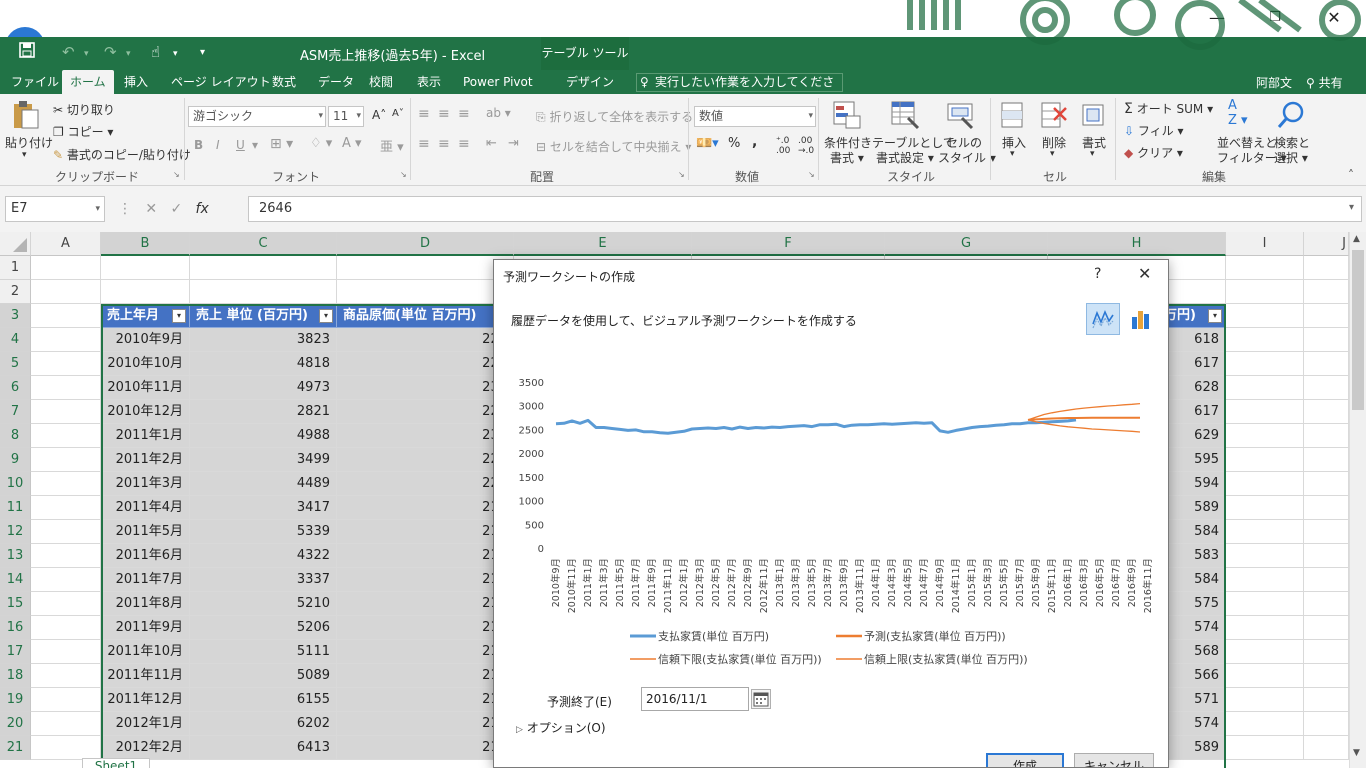  Describe the element at coordinates (88, 82) in the screenshot. I see `tab-home: ホーム` at that location.